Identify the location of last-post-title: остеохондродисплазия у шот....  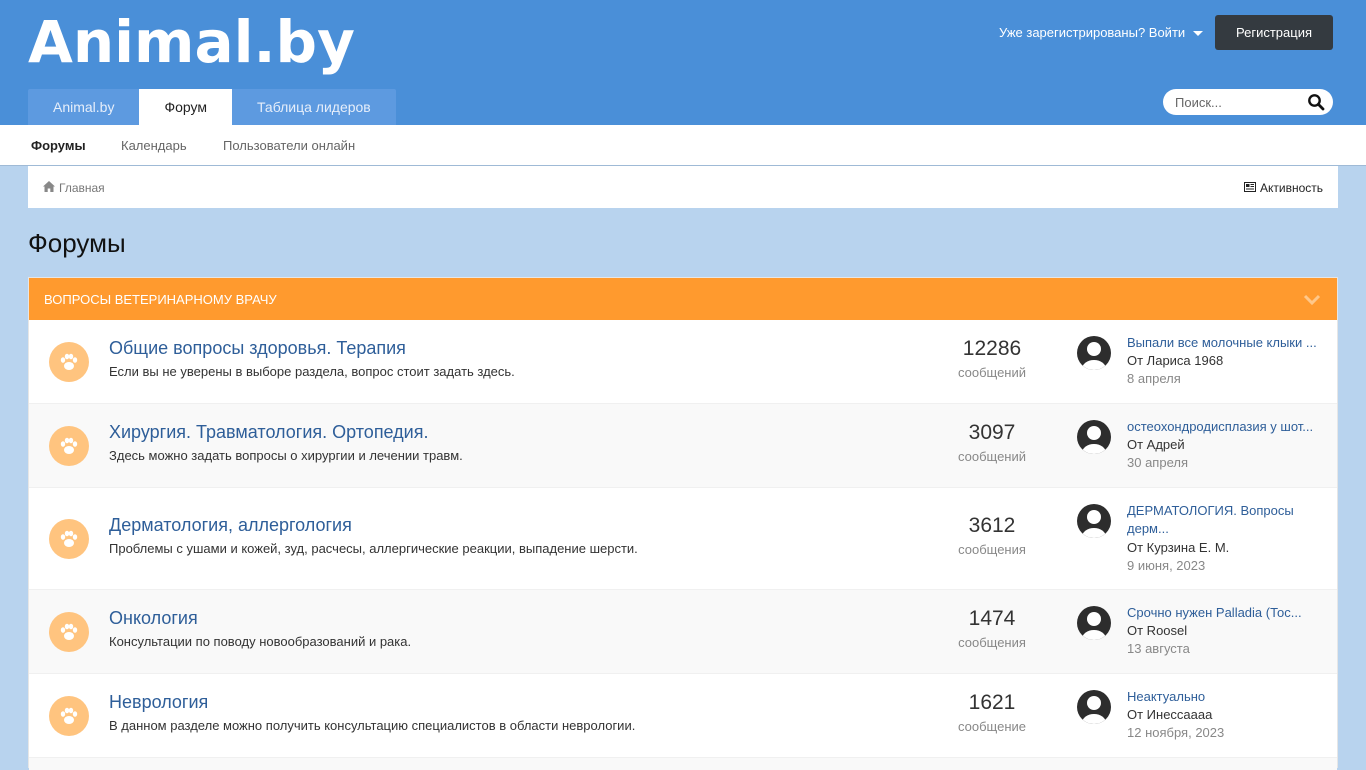
(1222, 427).